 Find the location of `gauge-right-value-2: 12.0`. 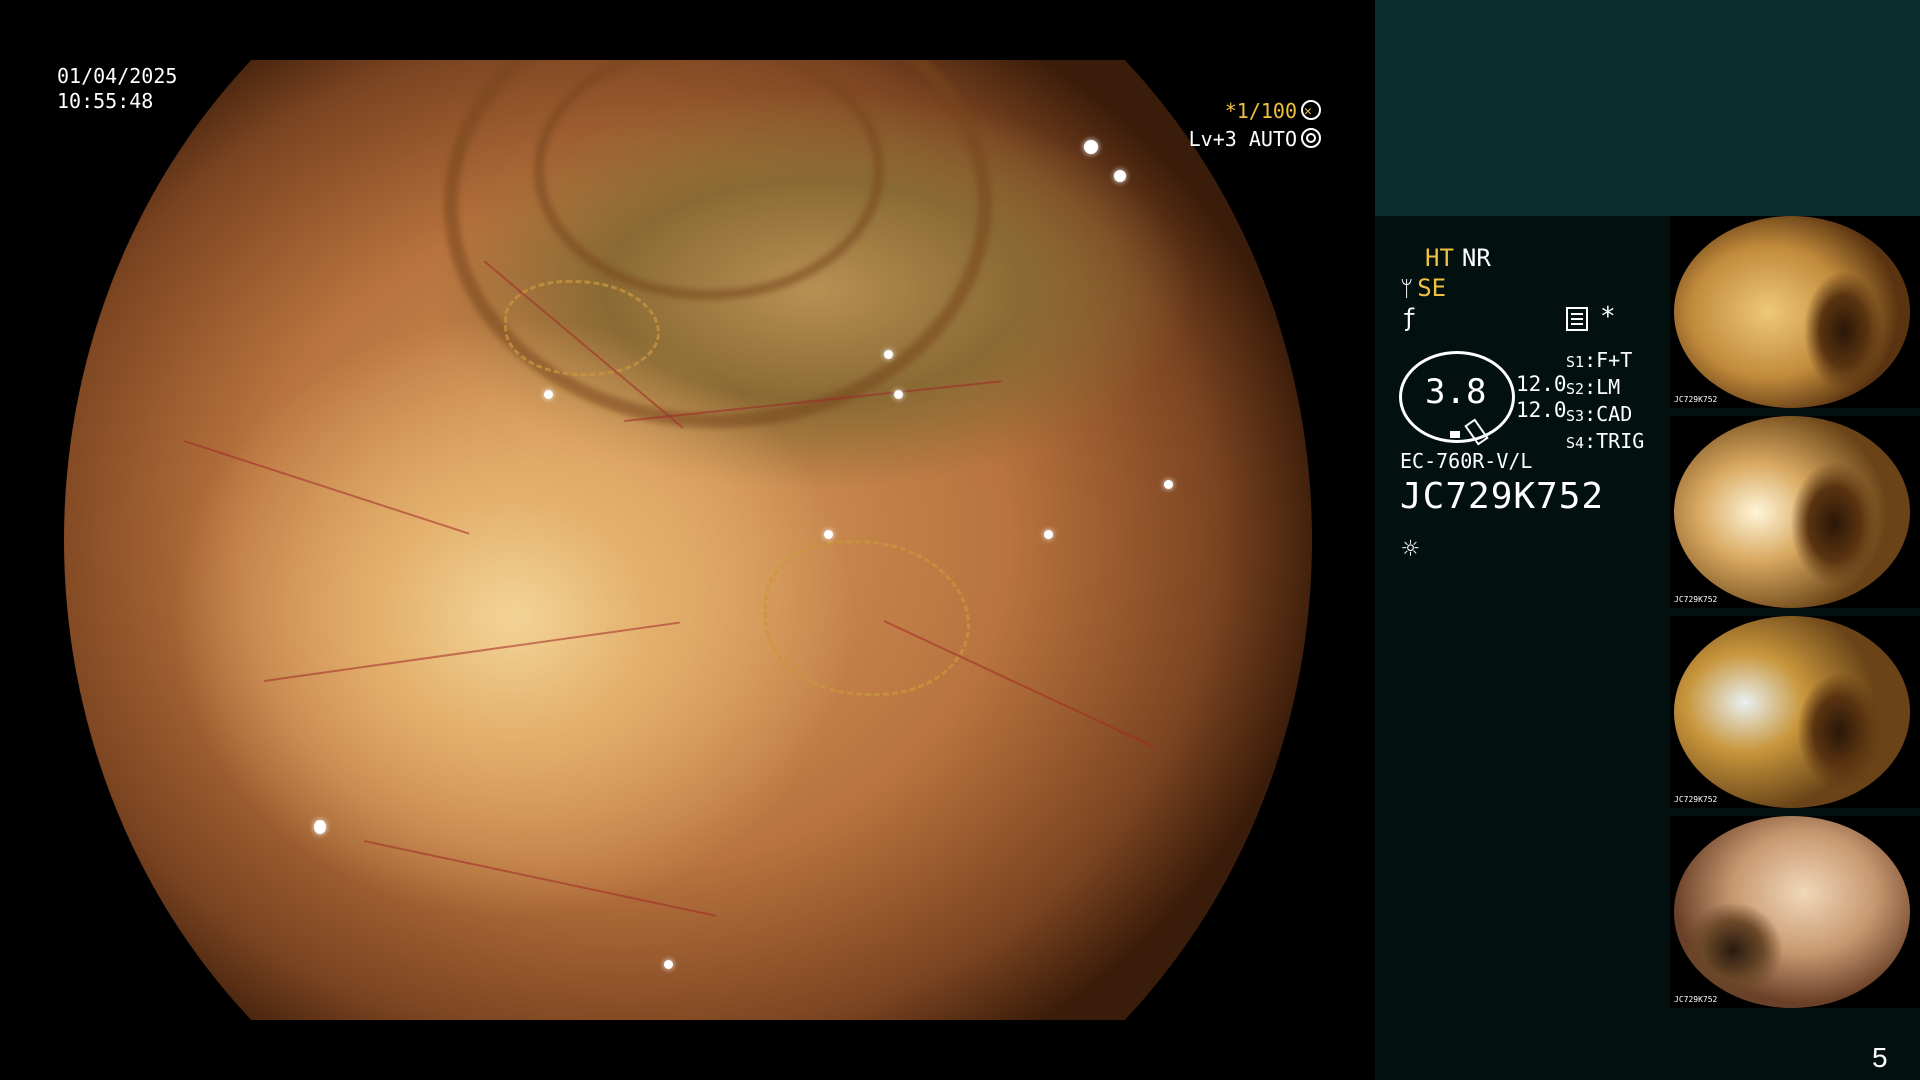

gauge-right-value-2: 12.0 is located at coordinates (1541, 410).